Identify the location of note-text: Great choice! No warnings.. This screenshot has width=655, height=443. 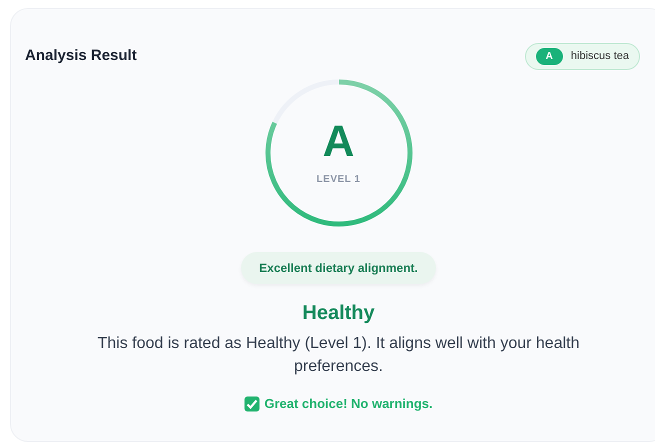
(348, 404).